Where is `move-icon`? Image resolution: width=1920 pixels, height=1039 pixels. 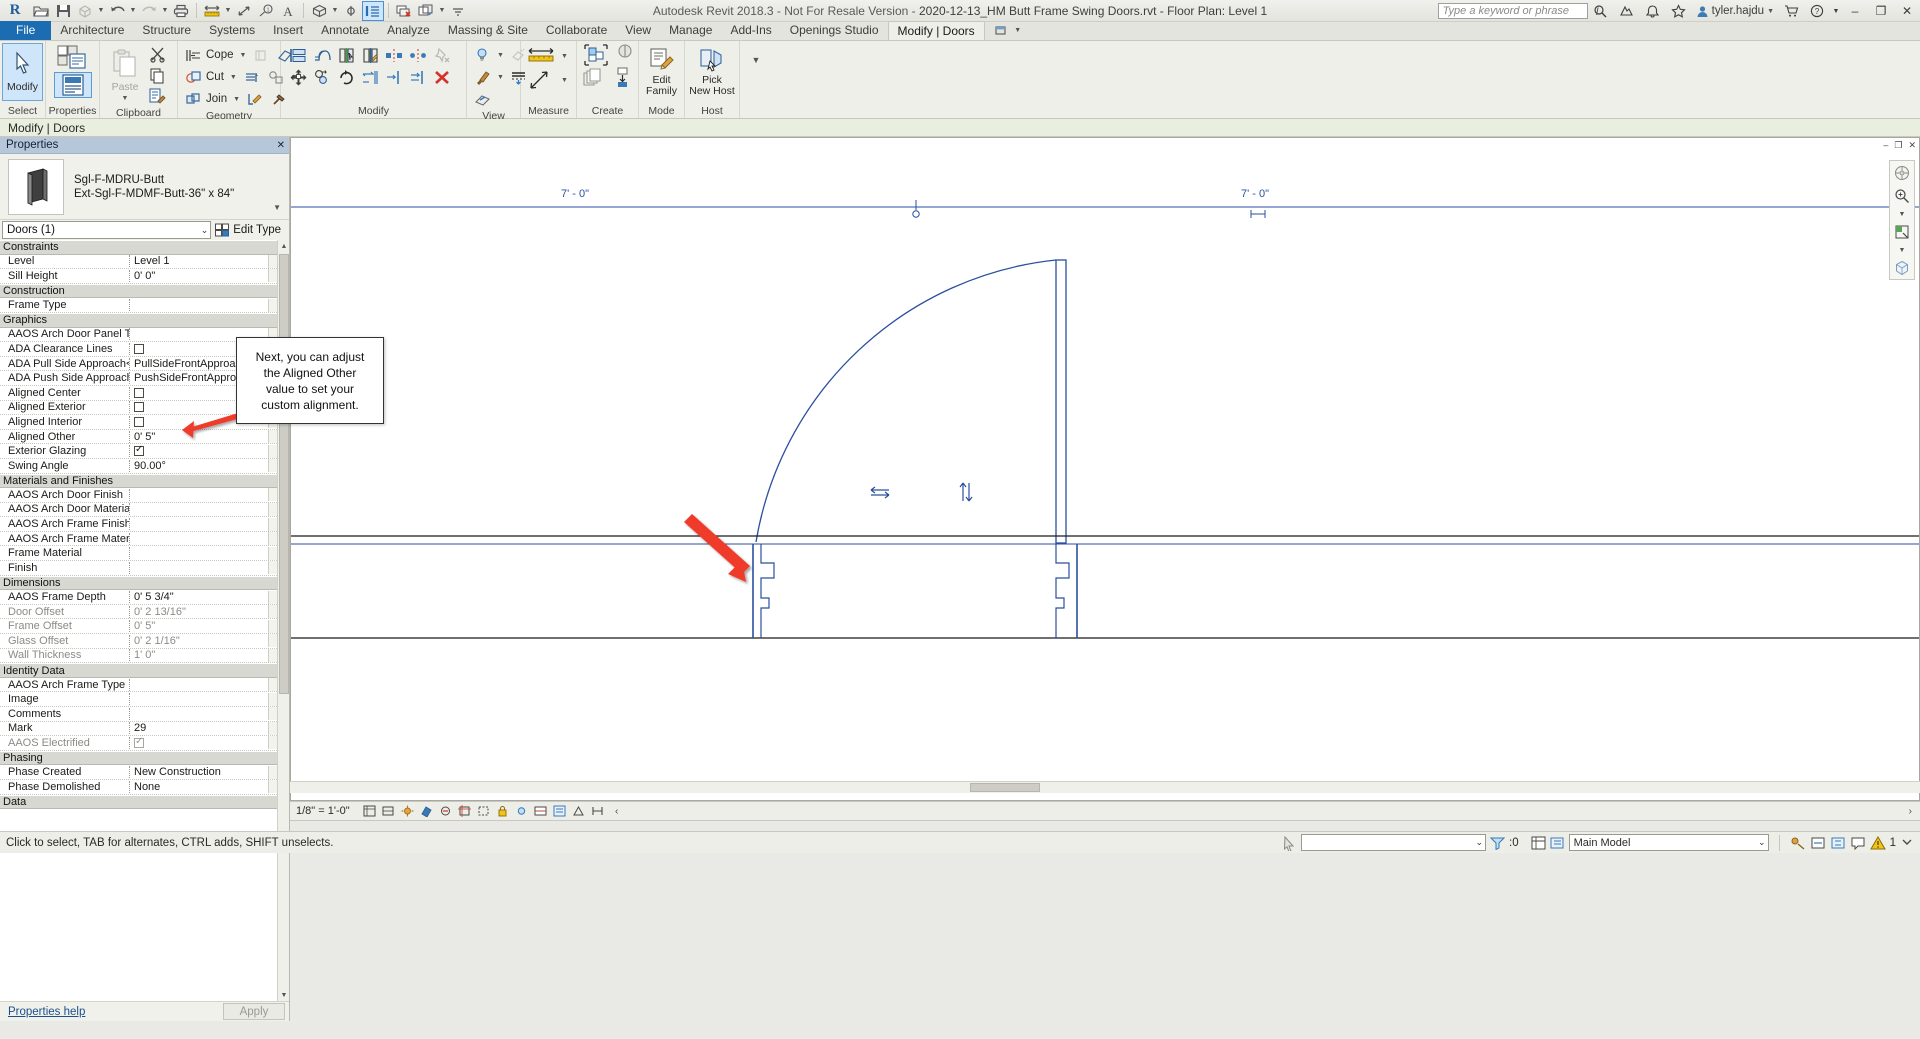
move-icon is located at coordinates (298, 77).